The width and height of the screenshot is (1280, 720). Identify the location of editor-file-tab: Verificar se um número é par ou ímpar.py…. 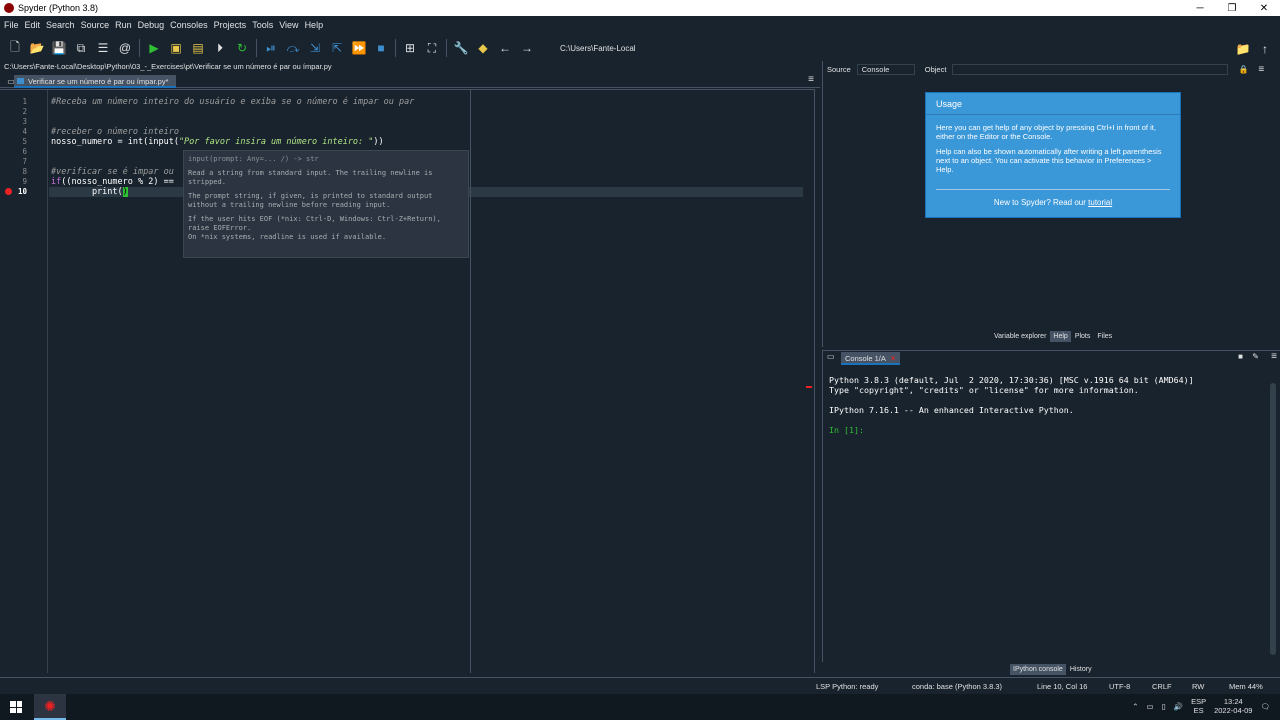
(95, 81).